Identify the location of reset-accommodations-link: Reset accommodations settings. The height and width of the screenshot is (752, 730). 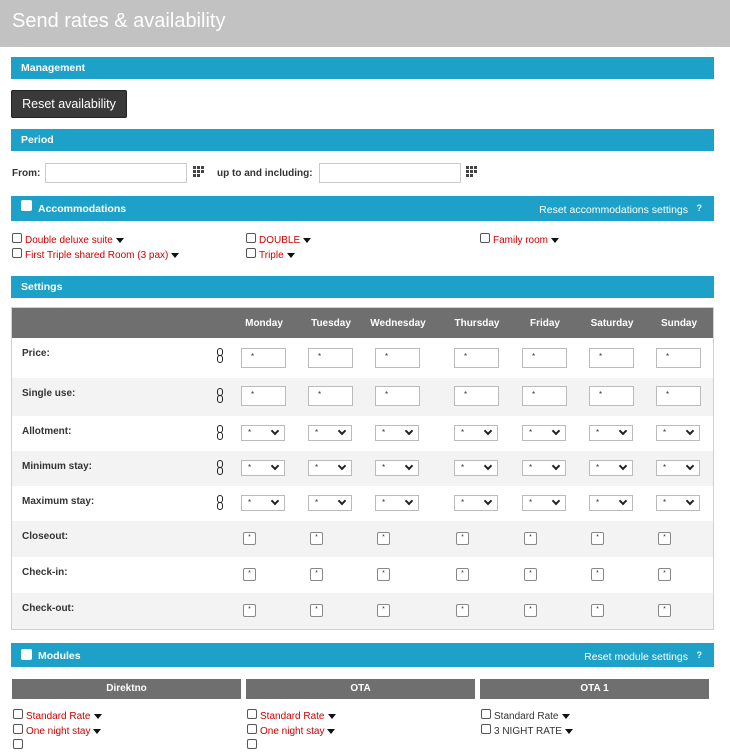
(613, 210).